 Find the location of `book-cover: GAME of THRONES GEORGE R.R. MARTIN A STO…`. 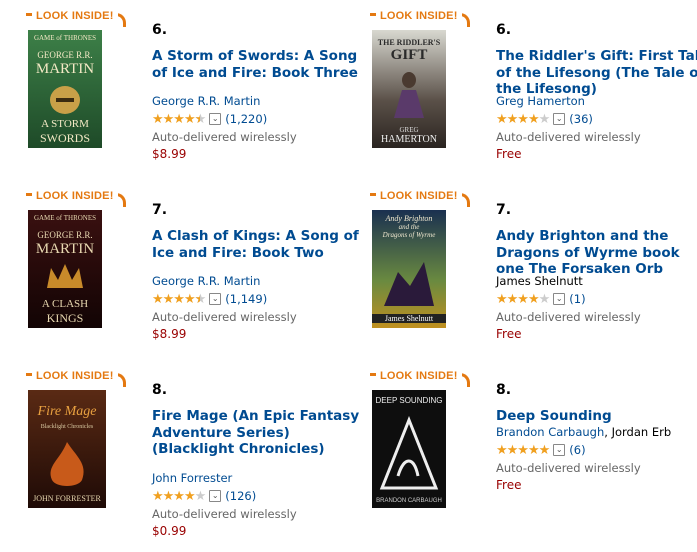

book-cover: GAME of THRONES GEORGE R.R. MARTIN A STO… is located at coordinates (65, 89).